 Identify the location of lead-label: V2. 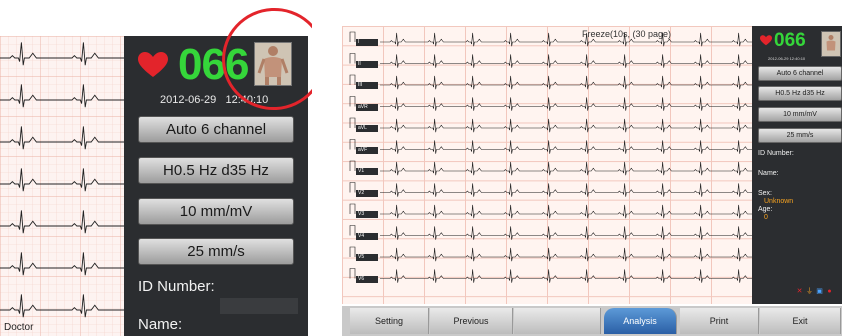
(367, 193).